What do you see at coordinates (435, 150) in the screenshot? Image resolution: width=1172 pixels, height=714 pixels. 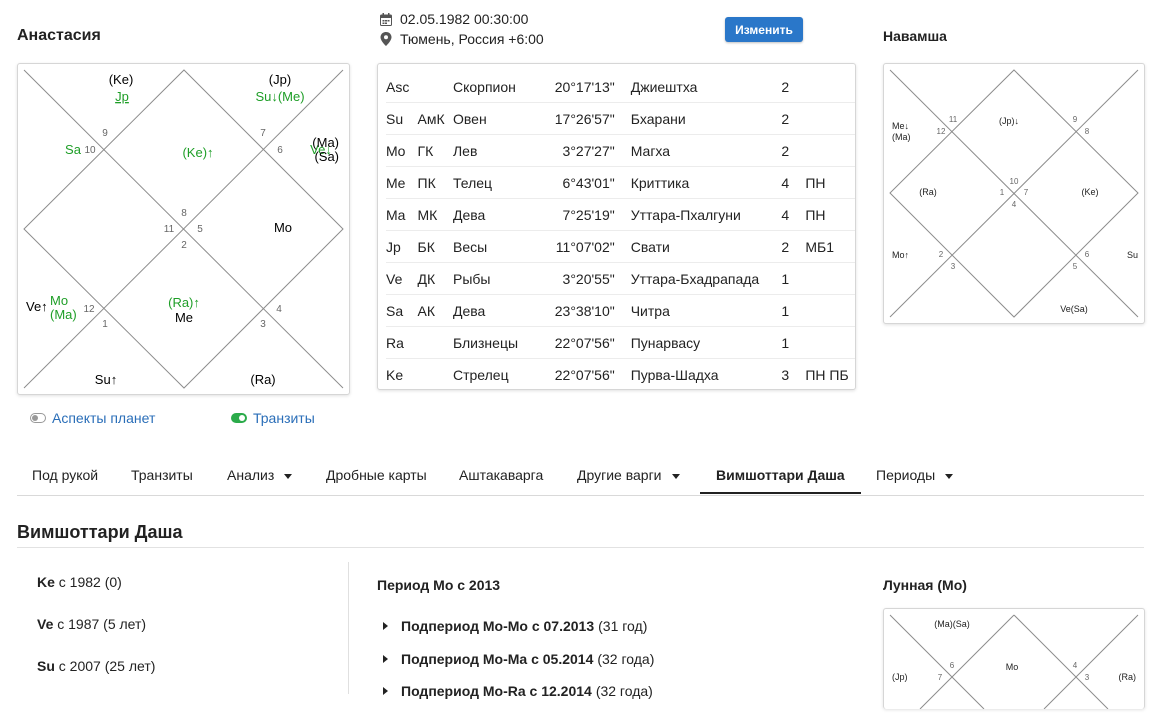 I see `planet-cell: ГК` at bounding box center [435, 150].